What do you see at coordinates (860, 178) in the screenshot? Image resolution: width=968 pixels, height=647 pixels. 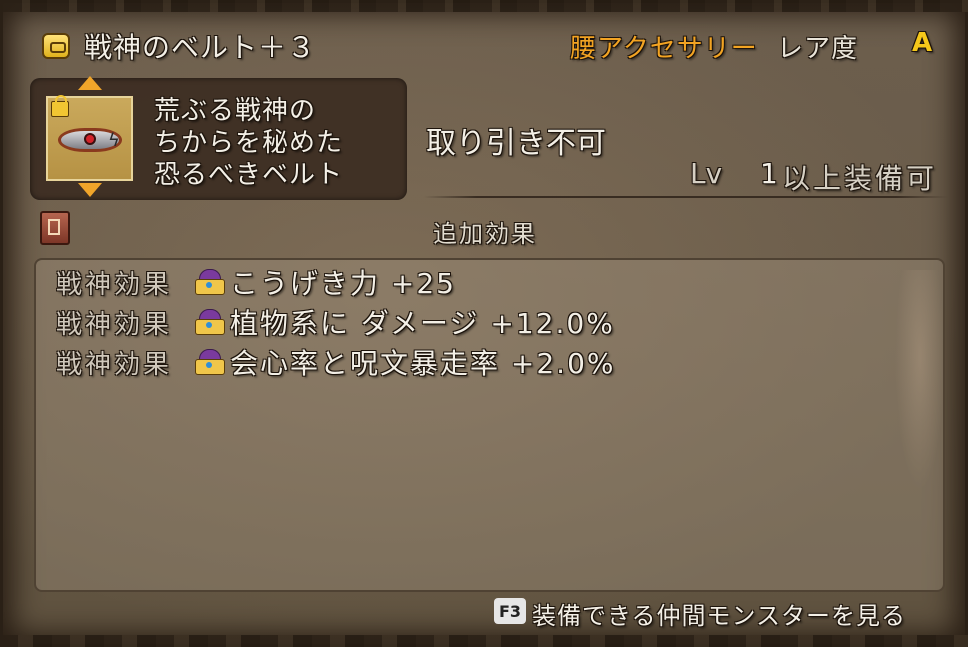 I see `level-suffix: 以上装備可` at bounding box center [860, 178].